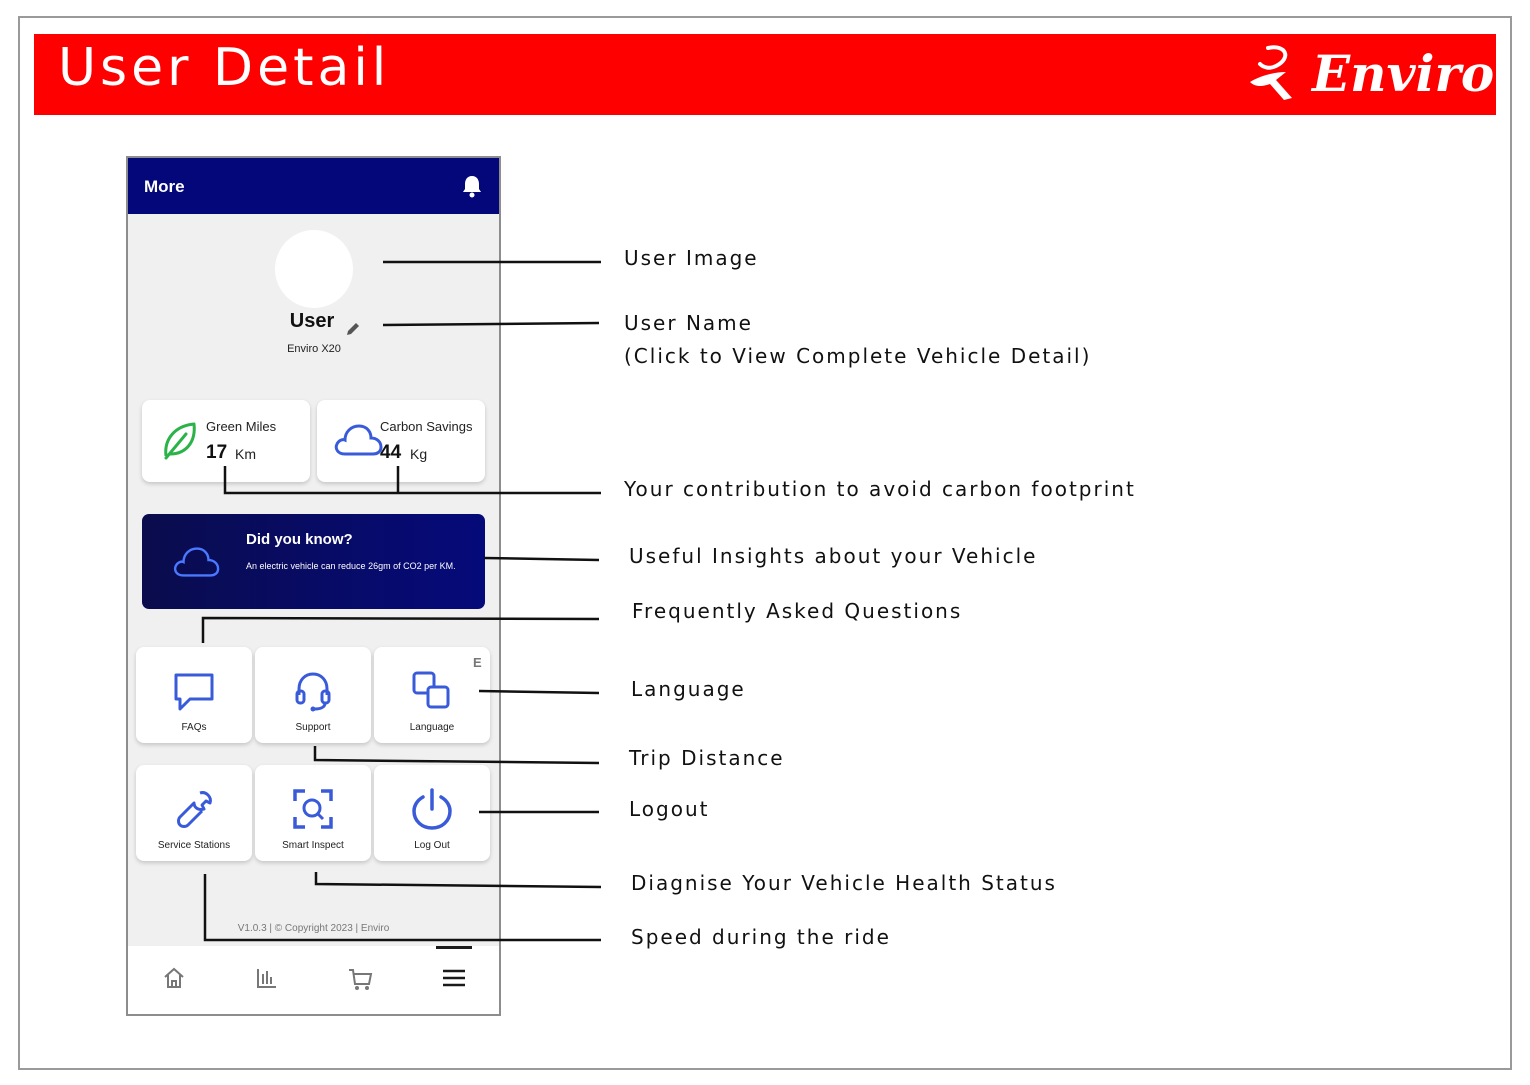  Describe the element at coordinates (669, 809) in the screenshot. I see `annotation-logout: Logout` at that location.